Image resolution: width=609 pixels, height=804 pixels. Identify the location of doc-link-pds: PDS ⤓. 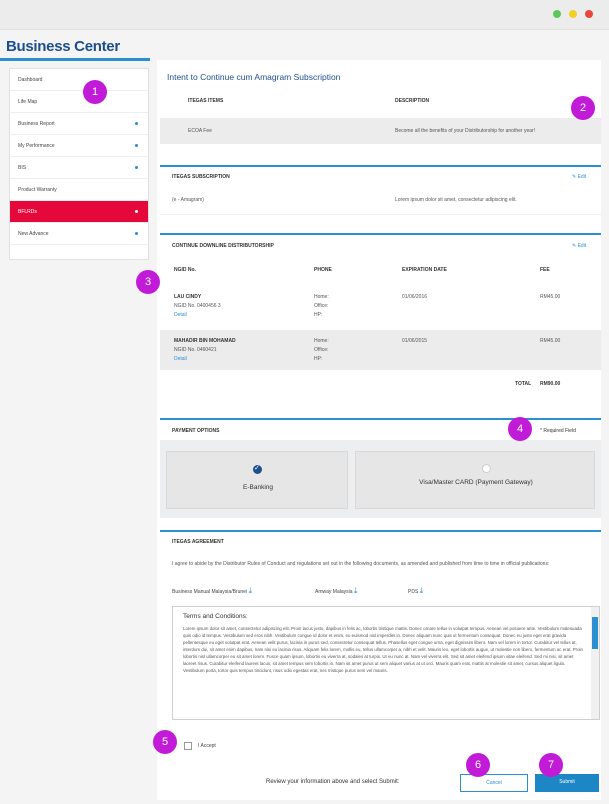
(415, 591).